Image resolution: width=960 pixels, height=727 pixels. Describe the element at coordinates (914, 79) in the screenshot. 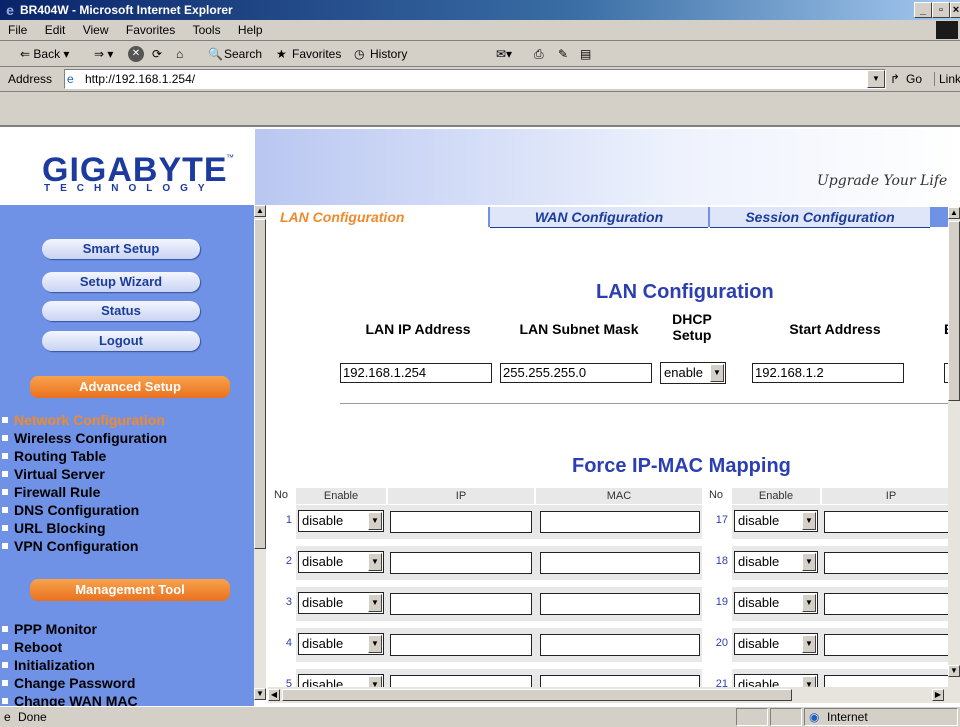

I see `go-button: Go` at that location.